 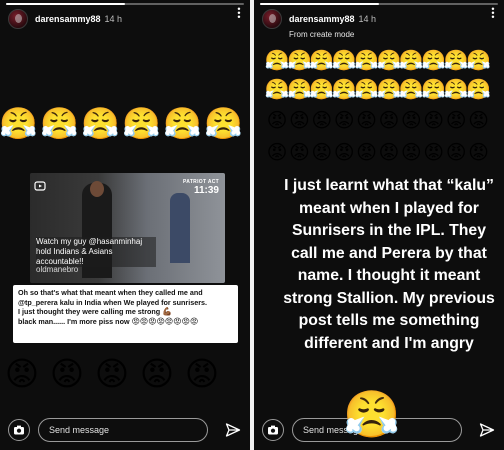 I want to click on emoji-row: 😡 😡 😡 😡 😡, so click(x=112, y=373).